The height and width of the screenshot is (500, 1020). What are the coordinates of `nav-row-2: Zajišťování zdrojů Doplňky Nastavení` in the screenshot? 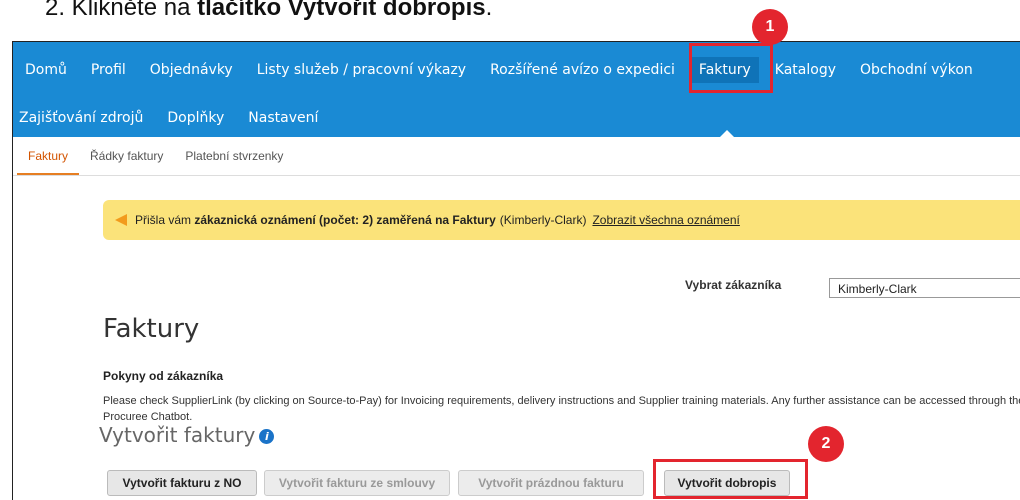 It's located at (171, 117).